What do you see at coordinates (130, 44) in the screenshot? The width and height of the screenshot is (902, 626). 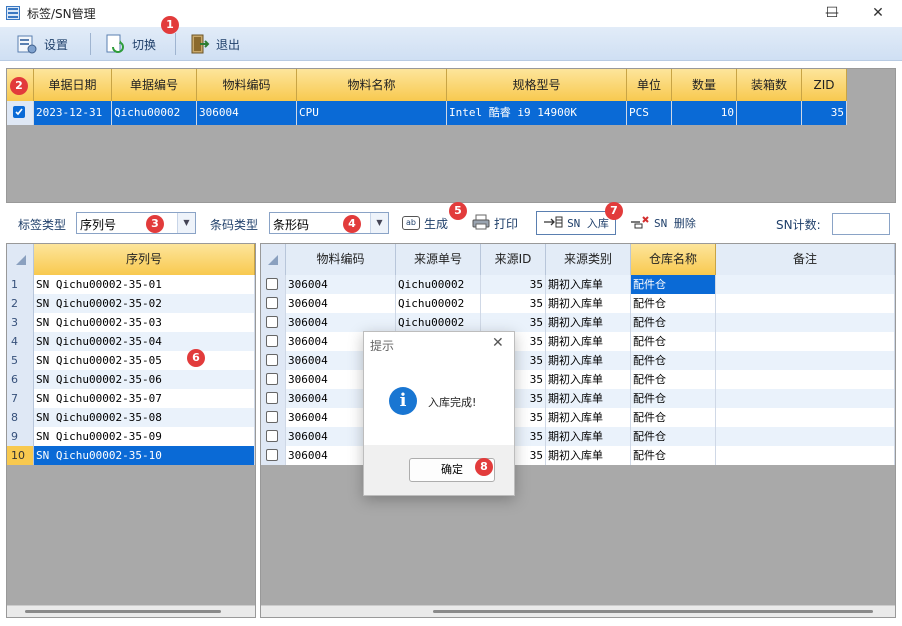 I see `switch-button: 切换` at bounding box center [130, 44].